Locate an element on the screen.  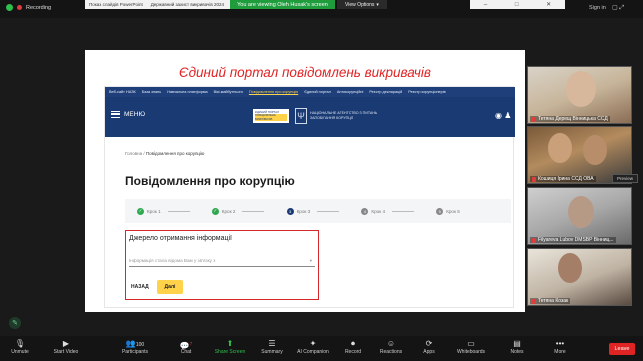
start-video-button: ▶ Start Video is located at coordinates (66, 346).